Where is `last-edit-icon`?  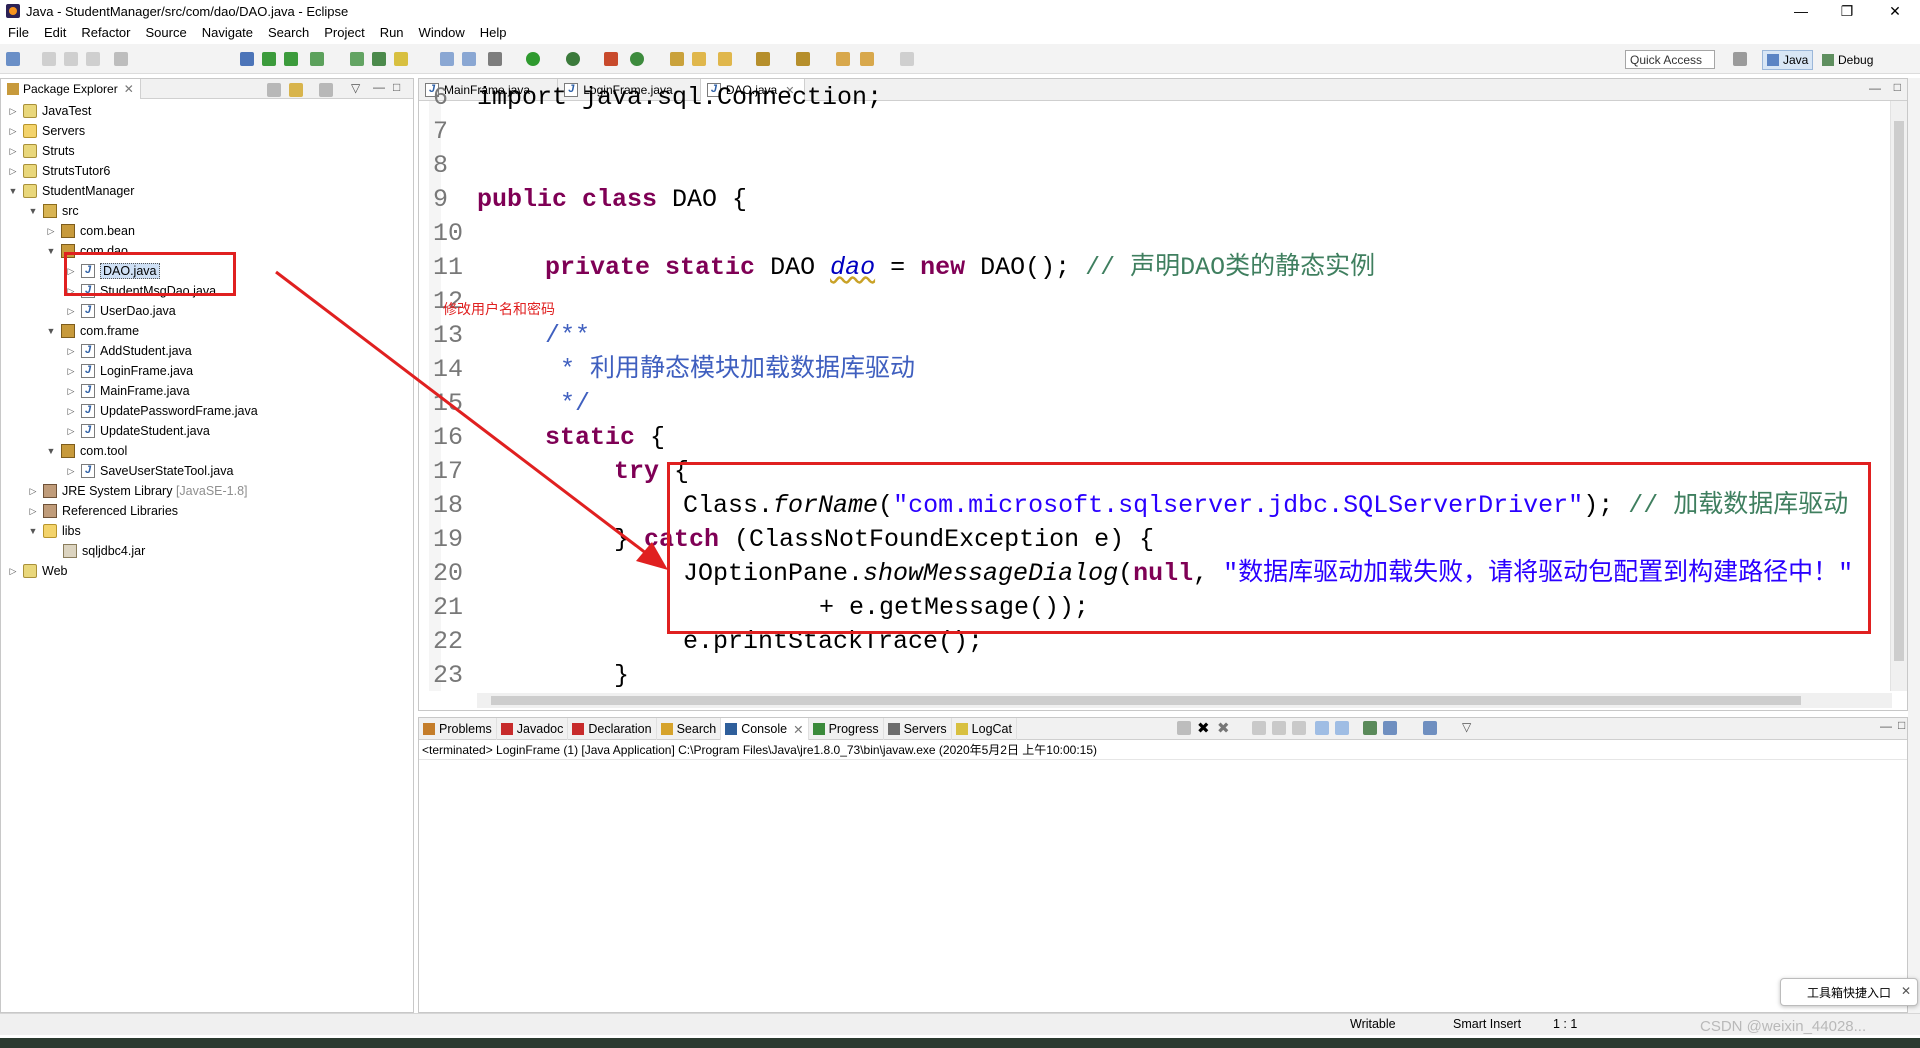 last-edit-icon is located at coordinates (843, 59).